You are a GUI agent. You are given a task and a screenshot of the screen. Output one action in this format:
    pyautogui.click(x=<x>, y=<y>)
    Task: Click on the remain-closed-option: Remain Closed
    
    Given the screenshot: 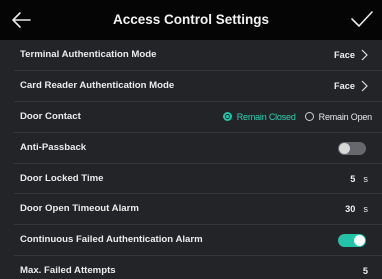 What is the action you would take?
    pyautogui.click(x=259, y=116)
    